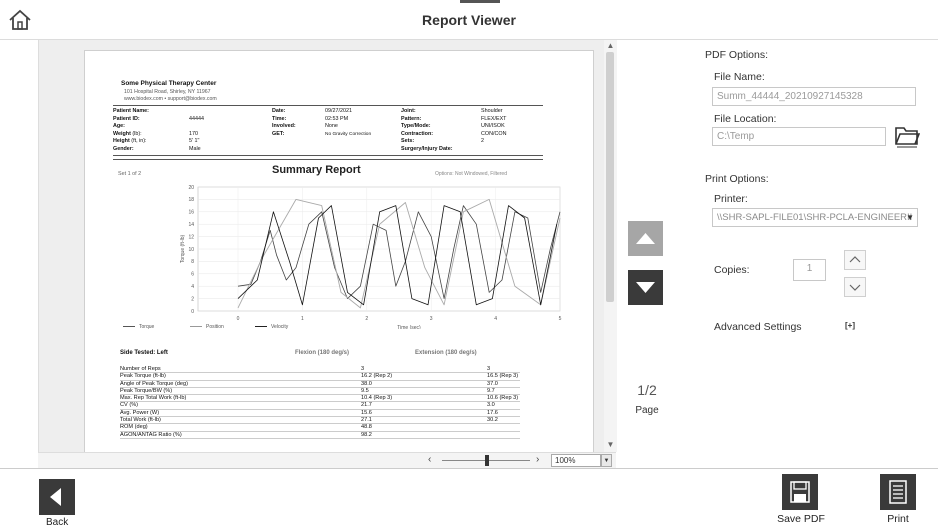 The image size is (938, 531). What do you see at coordinates (144, 353) in the screenshot?
I see `side-tested: Side Tested: Left` at bounding box center [144, 353].